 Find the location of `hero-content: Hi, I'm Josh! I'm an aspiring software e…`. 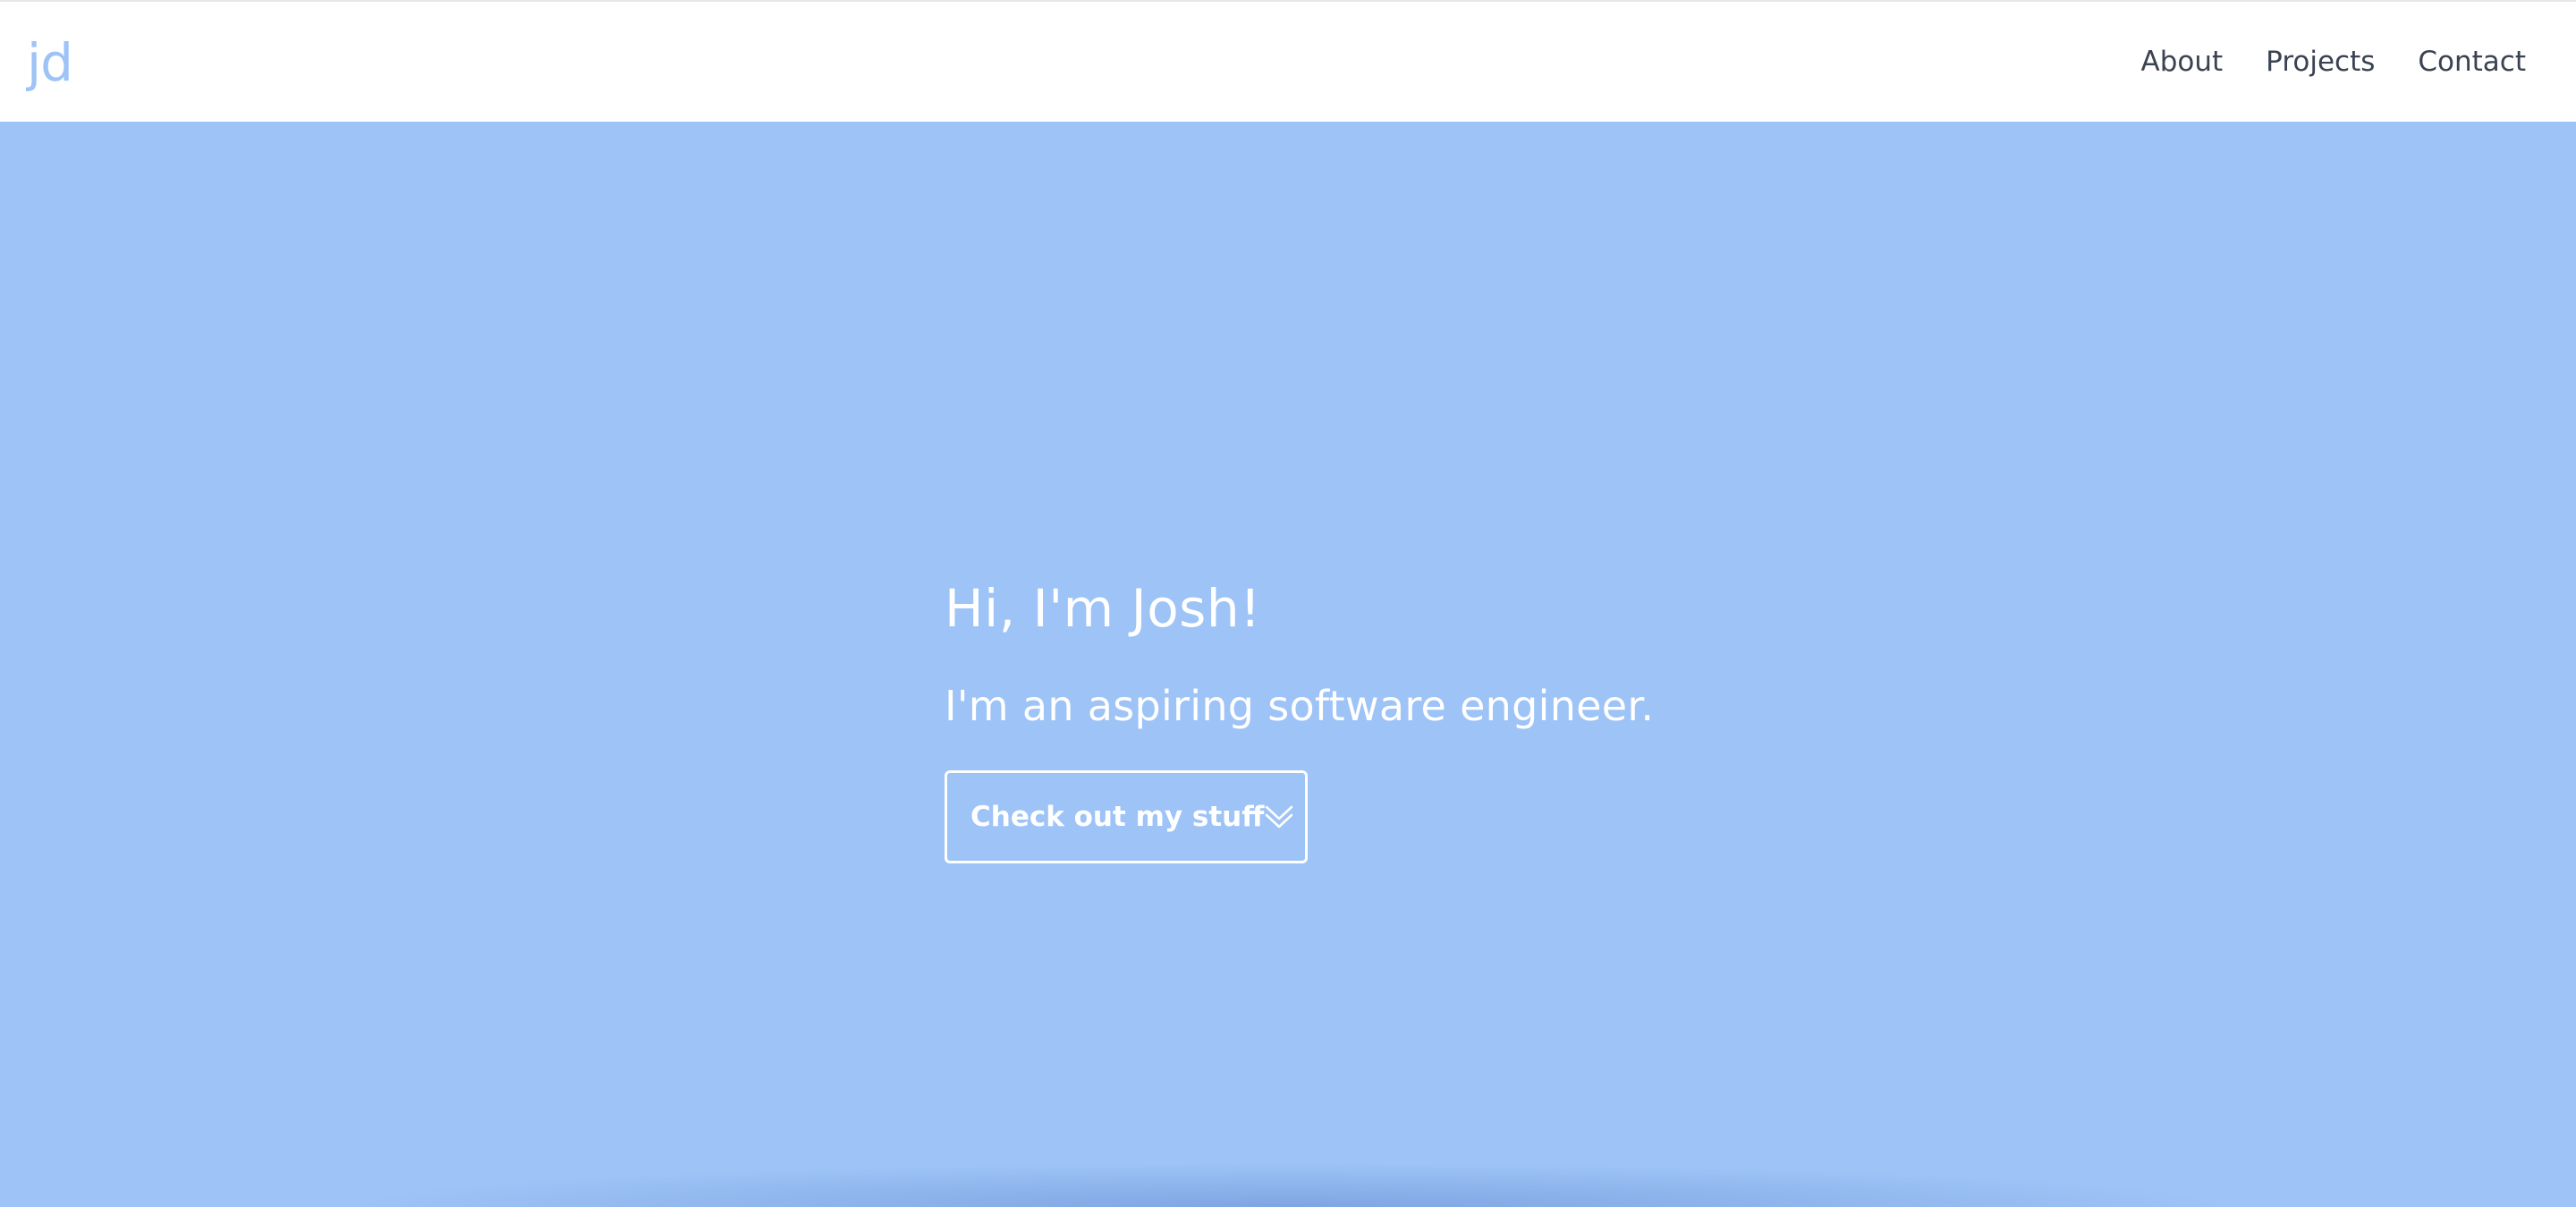

hero-content: Hi, I'm Josh! I'm an aspiring software e… is located at coordinates (1392, 720).